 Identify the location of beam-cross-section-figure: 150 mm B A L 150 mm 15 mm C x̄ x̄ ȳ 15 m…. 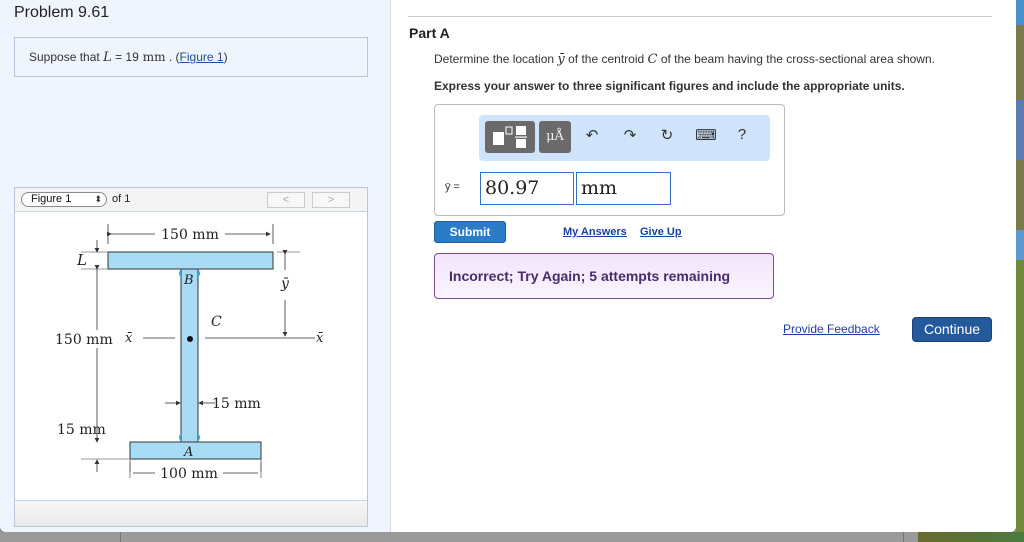
(189, 348).